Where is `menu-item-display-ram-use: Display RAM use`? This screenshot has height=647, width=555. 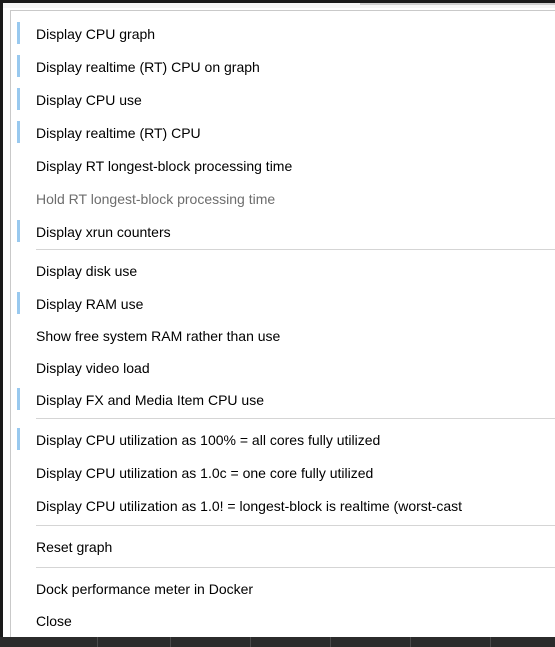 menu-item-display-ram-use: Display RAM use is located at coordinates (283, 304).